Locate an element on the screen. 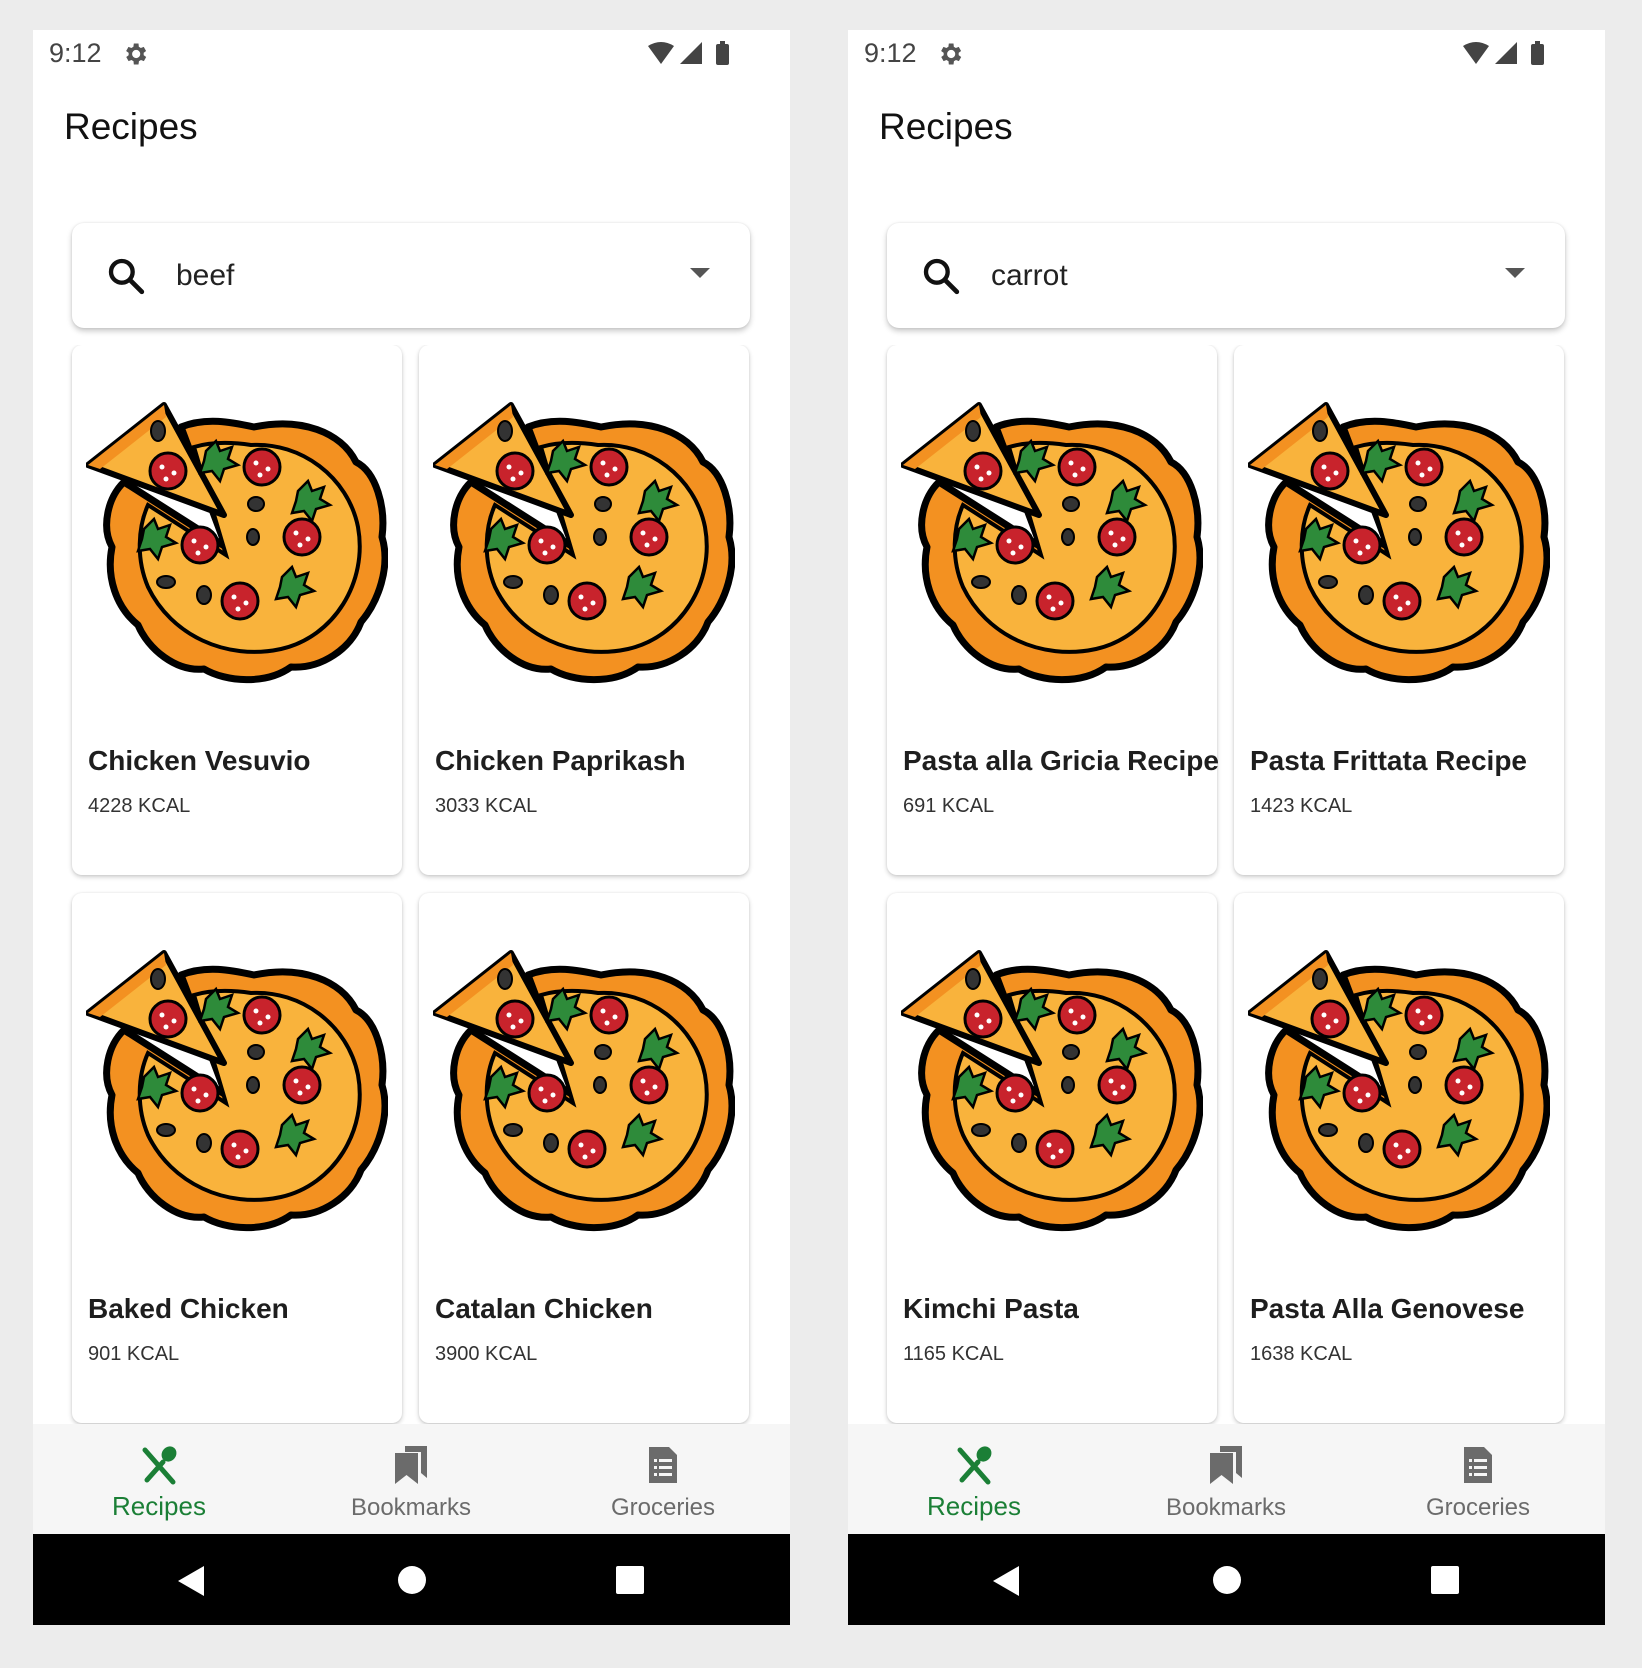 This screenshot has height=1668, width=1642. recipe-card: Baked Chicken 901 KCAL is located at coordinates (237, 1158).